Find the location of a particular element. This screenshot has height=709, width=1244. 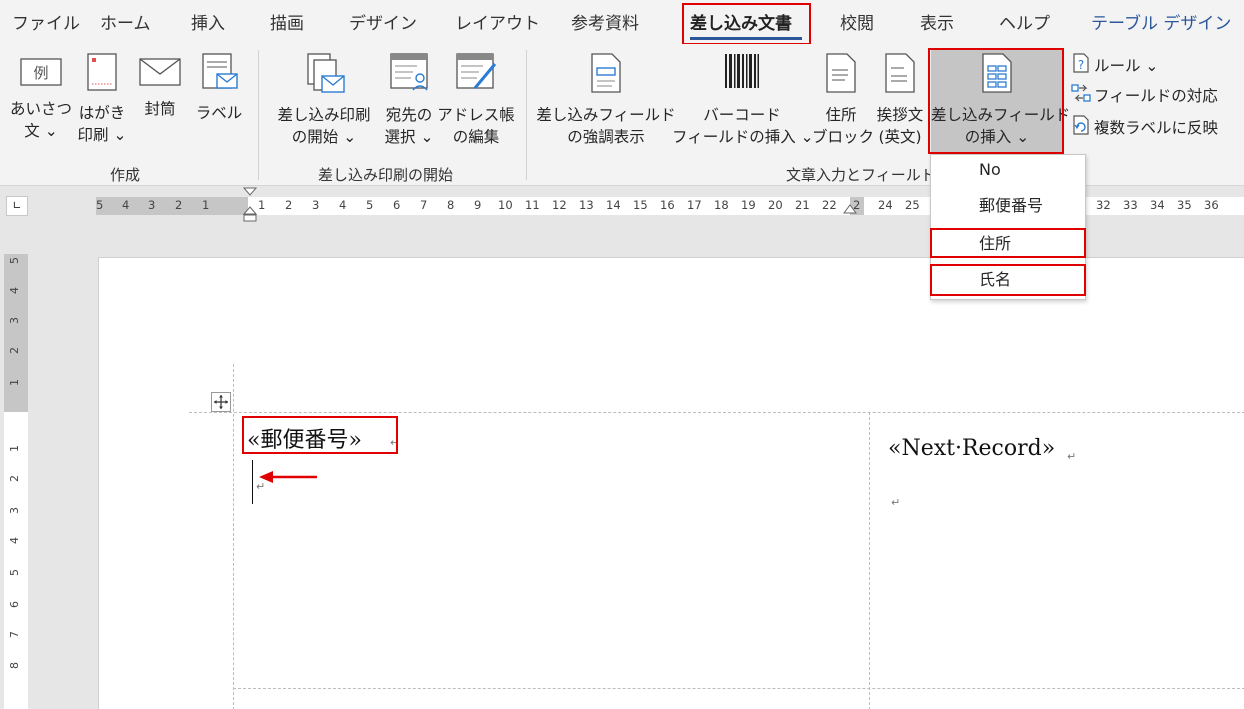

tab-mailings: 差し込み文書 is located at coordinates (741, 21).